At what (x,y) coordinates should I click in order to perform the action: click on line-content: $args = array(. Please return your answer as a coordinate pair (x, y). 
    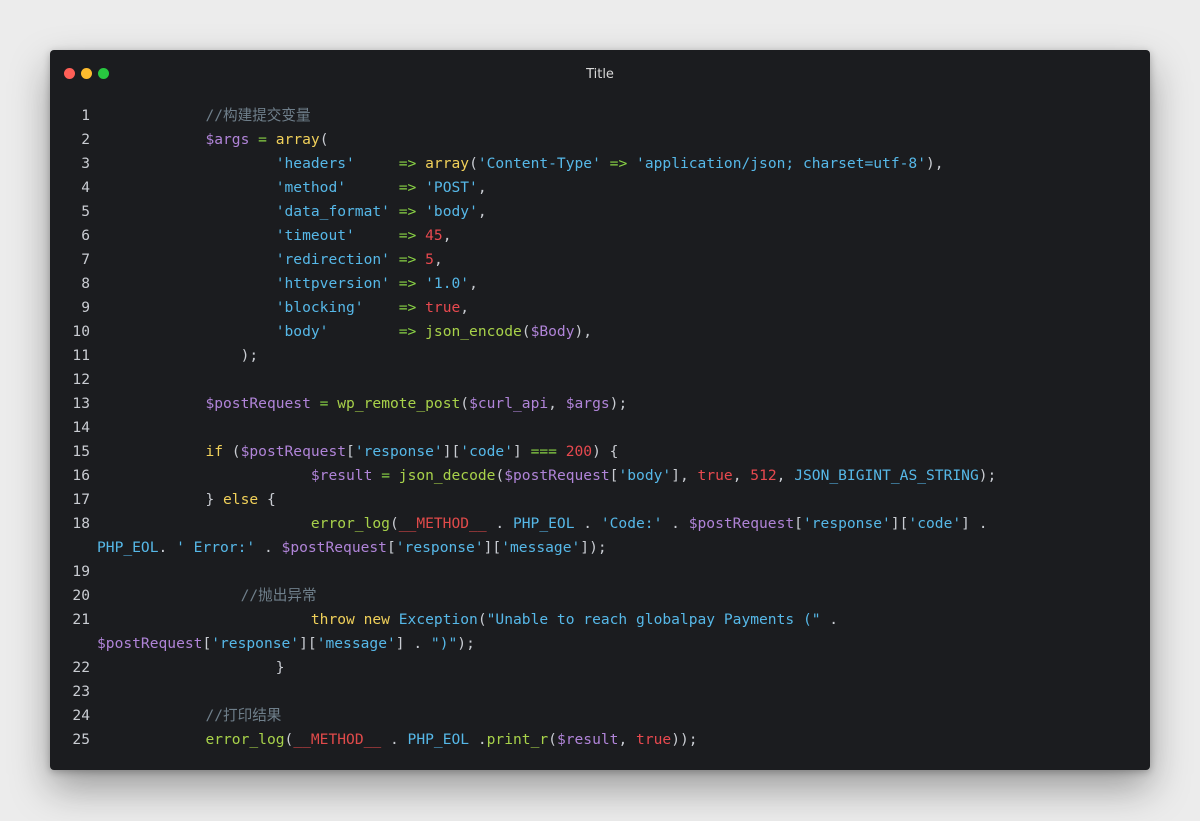
    Looking at the image, I should click on (214, 140).